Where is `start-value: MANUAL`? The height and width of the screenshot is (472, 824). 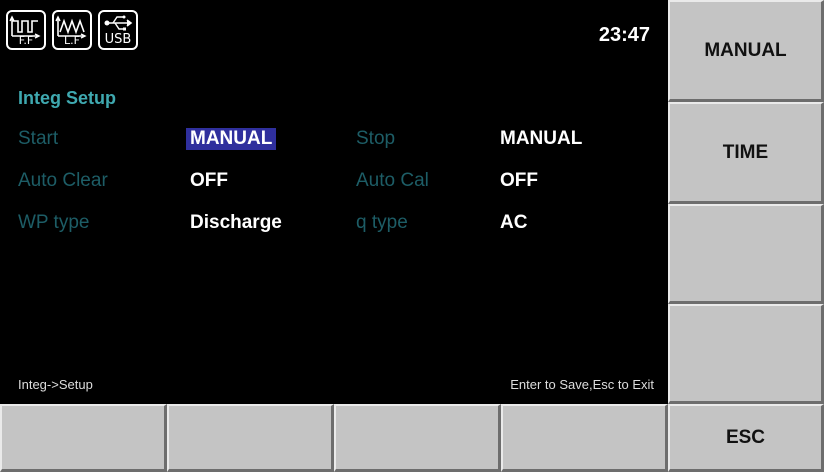 start-value: MANUAL is located at coordinates (231, 139).